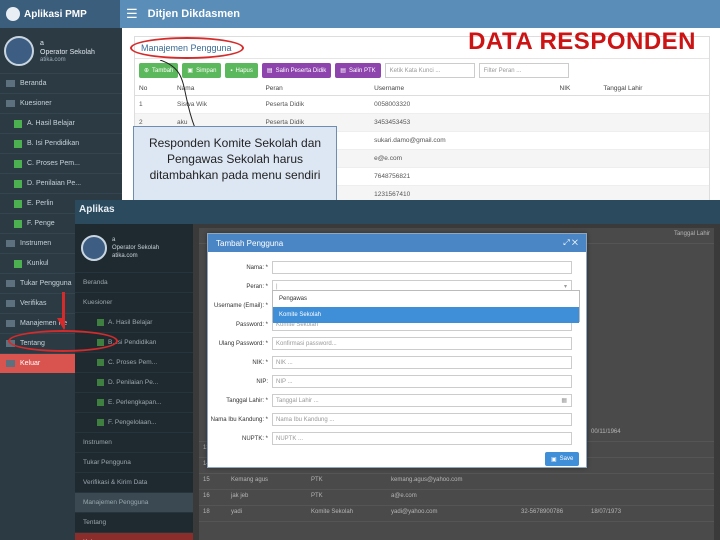  I want to click on copy-ptk-button: ▤ Salin PTK, so click(358, 70).